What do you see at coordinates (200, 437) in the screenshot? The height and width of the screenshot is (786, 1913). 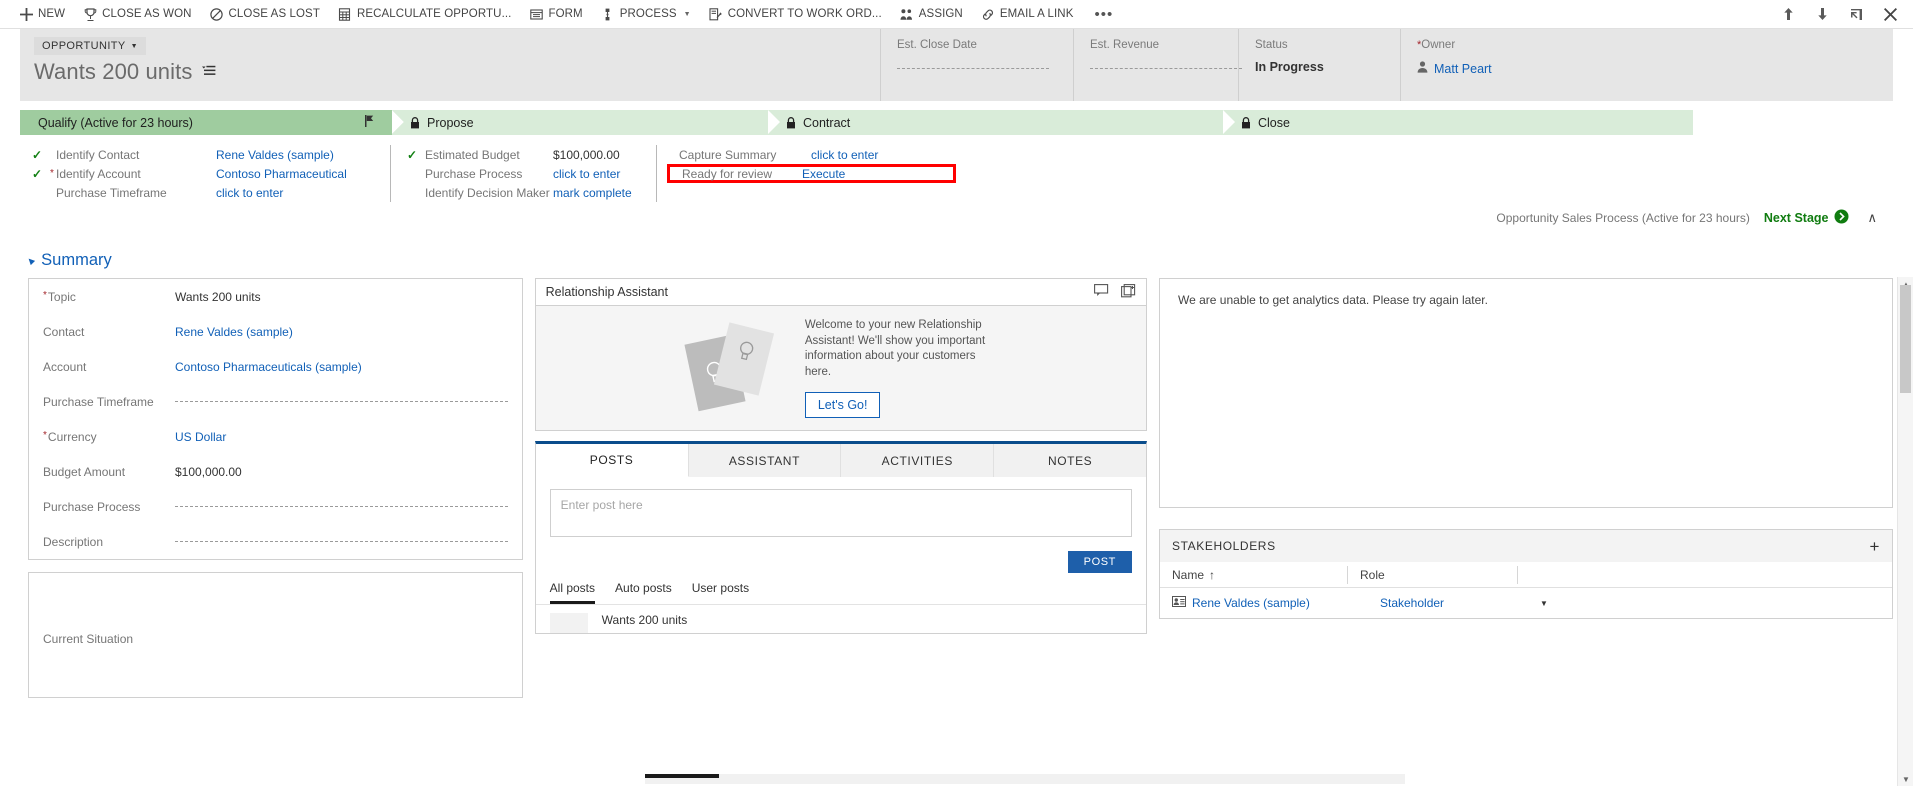 I see `field-value-link: US Dollar` at bounding box center [200, 437].